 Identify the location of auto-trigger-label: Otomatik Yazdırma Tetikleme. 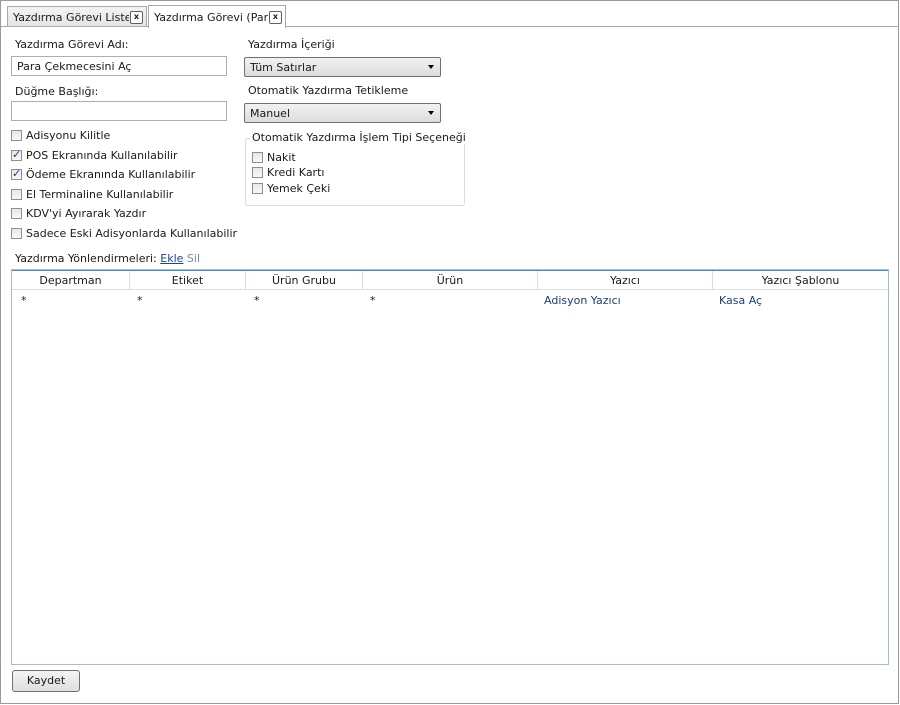
(328, 90).